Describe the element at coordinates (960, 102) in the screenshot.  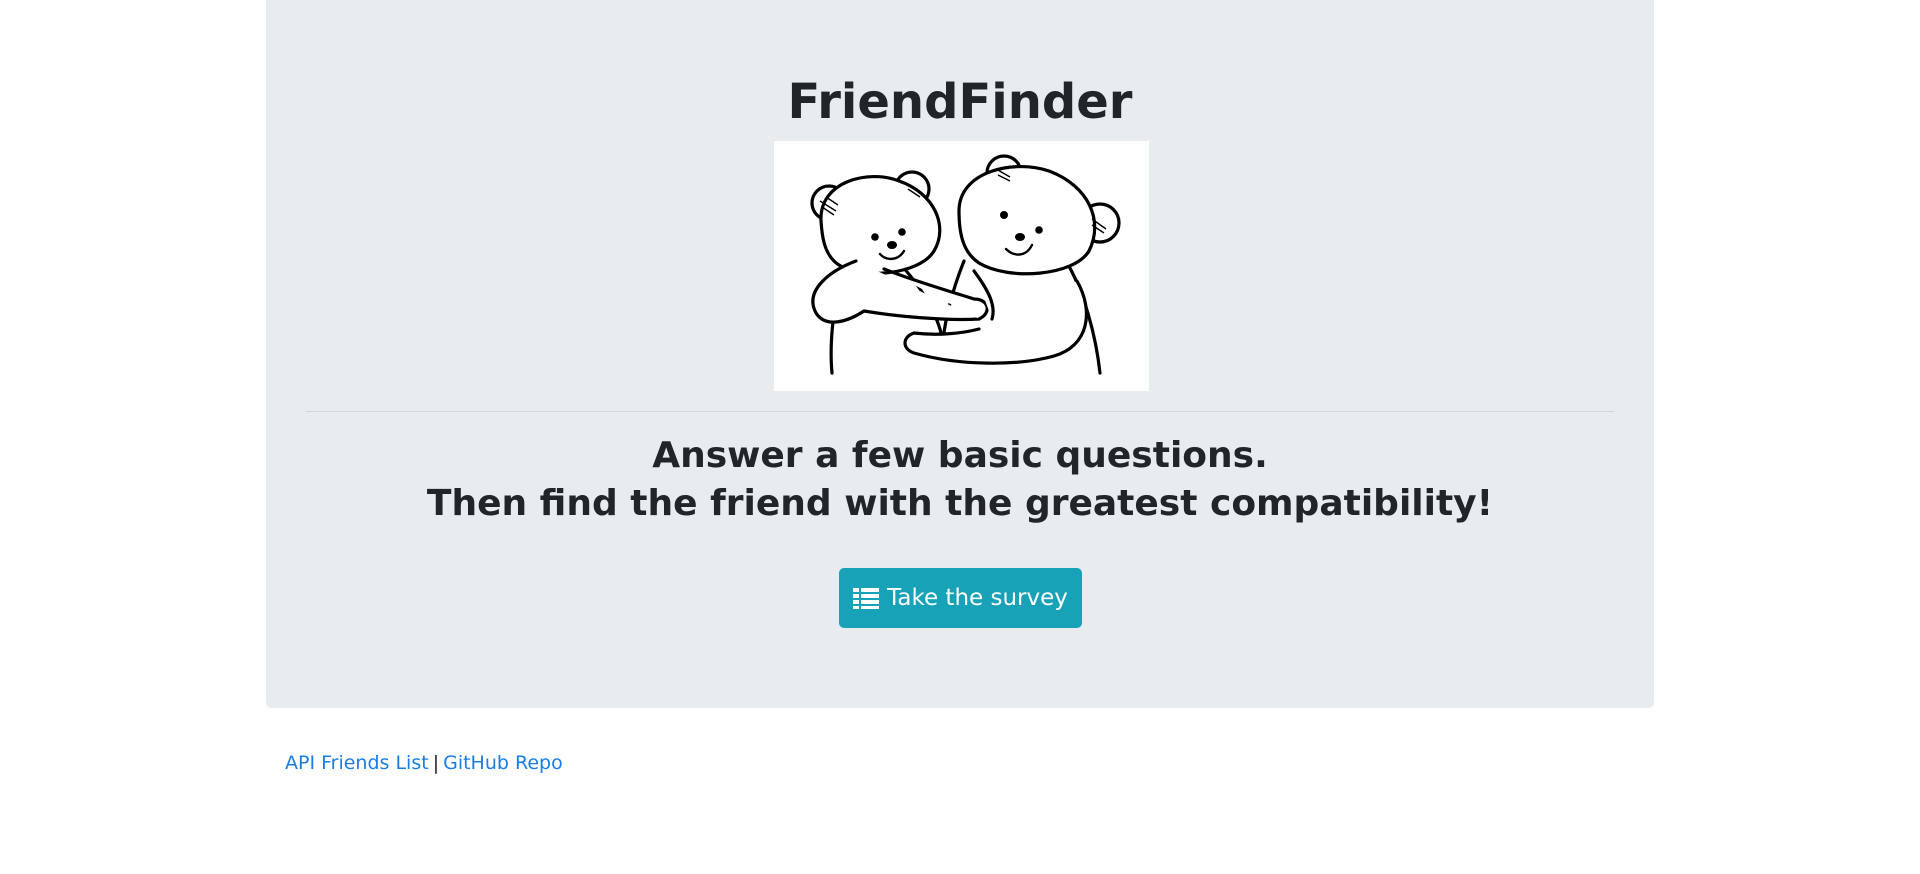
I see `page-title: FriendFinder` at that location.